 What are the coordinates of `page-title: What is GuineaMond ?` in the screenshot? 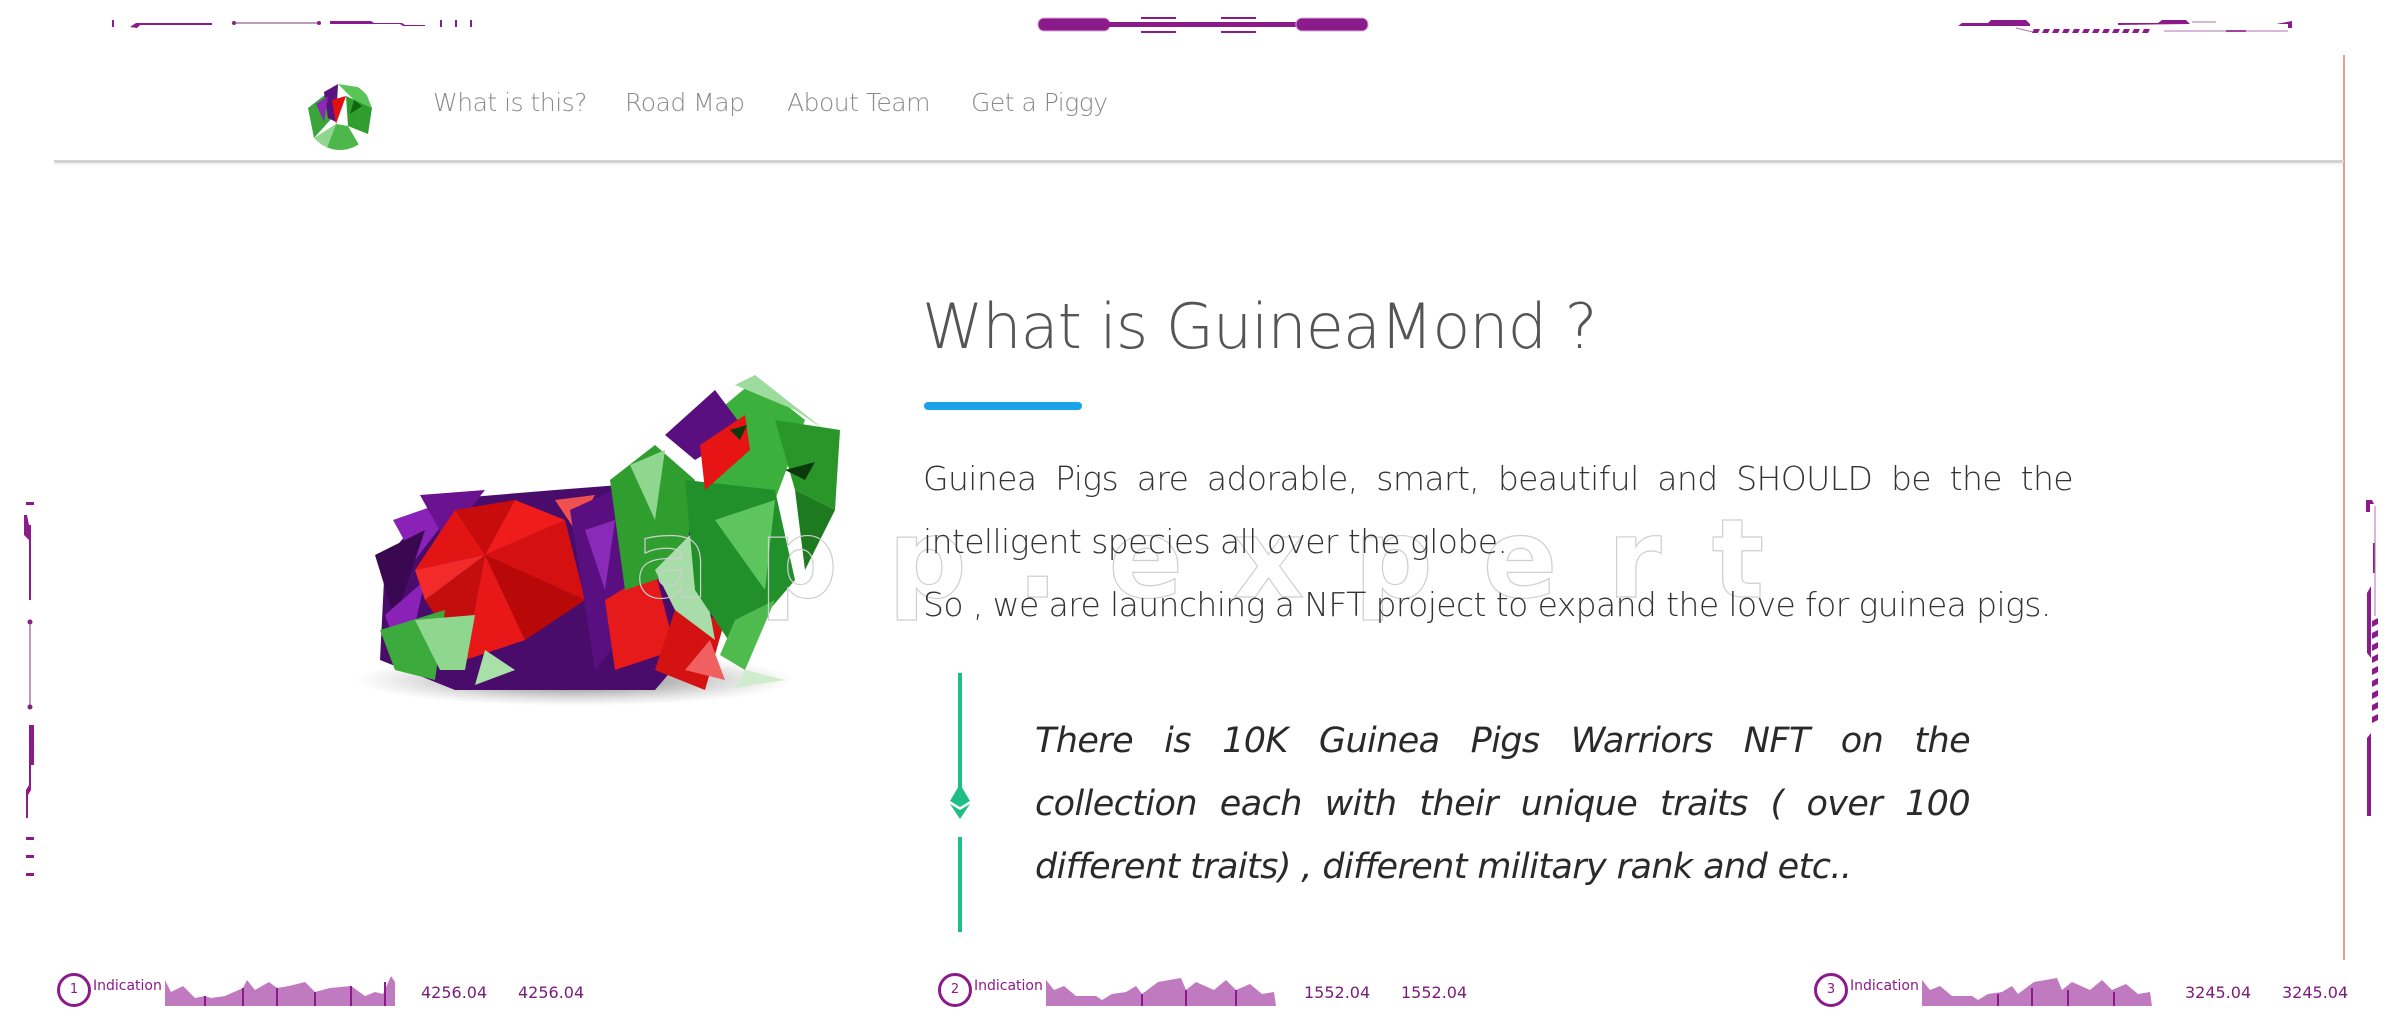 It's located at (1260, 326).